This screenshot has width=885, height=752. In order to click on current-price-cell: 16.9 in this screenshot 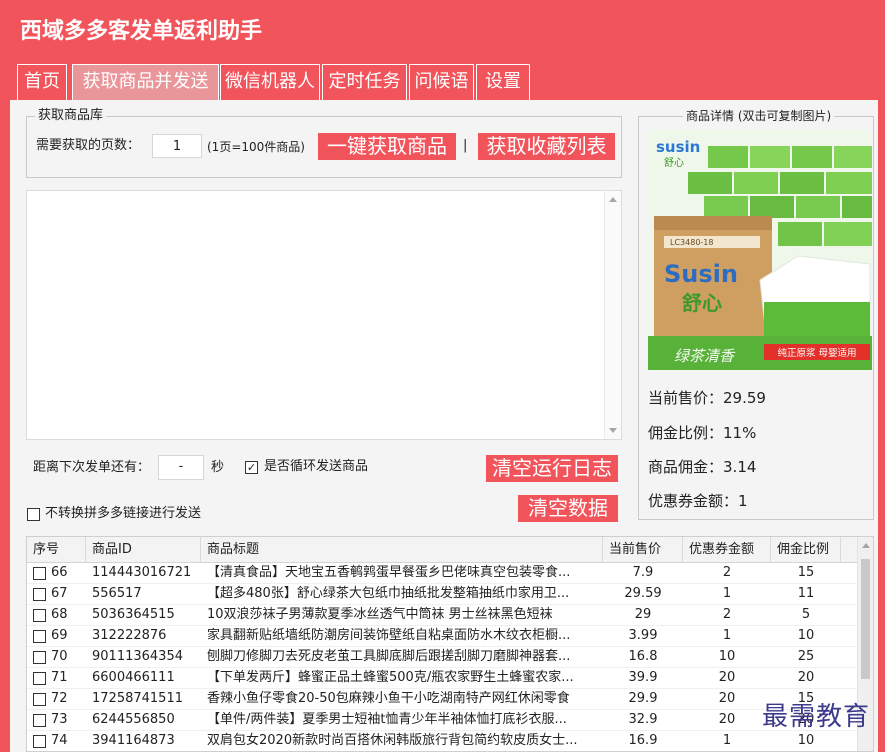, I will do `click(643, 740)`.